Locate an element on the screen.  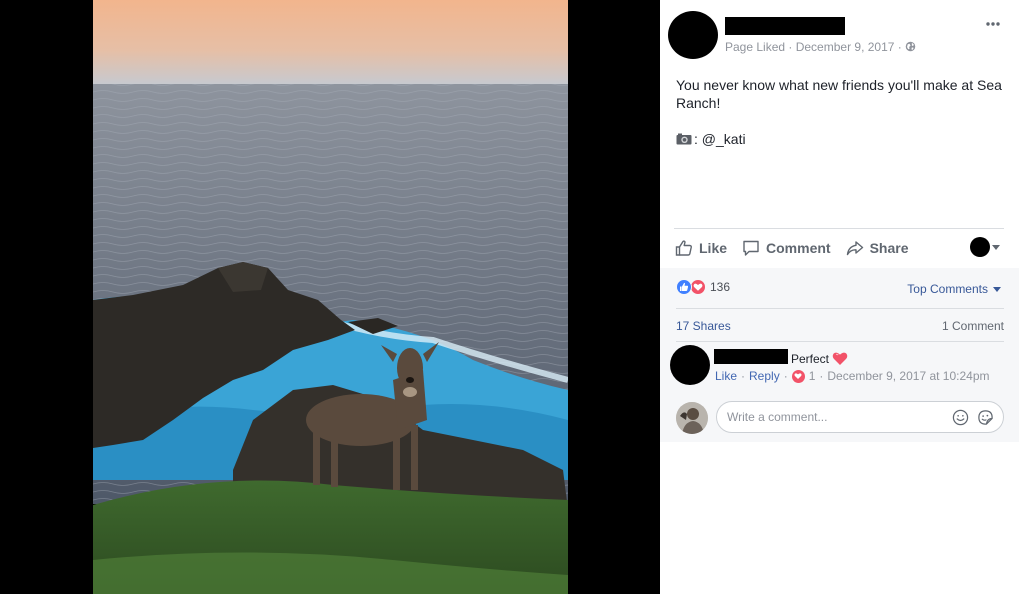
share-icon is located at coordinates (854, 248).